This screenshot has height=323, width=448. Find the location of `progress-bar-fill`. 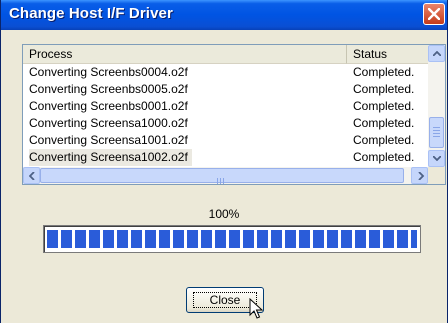

progress-bar-fill is located at coordinates (232, 239).